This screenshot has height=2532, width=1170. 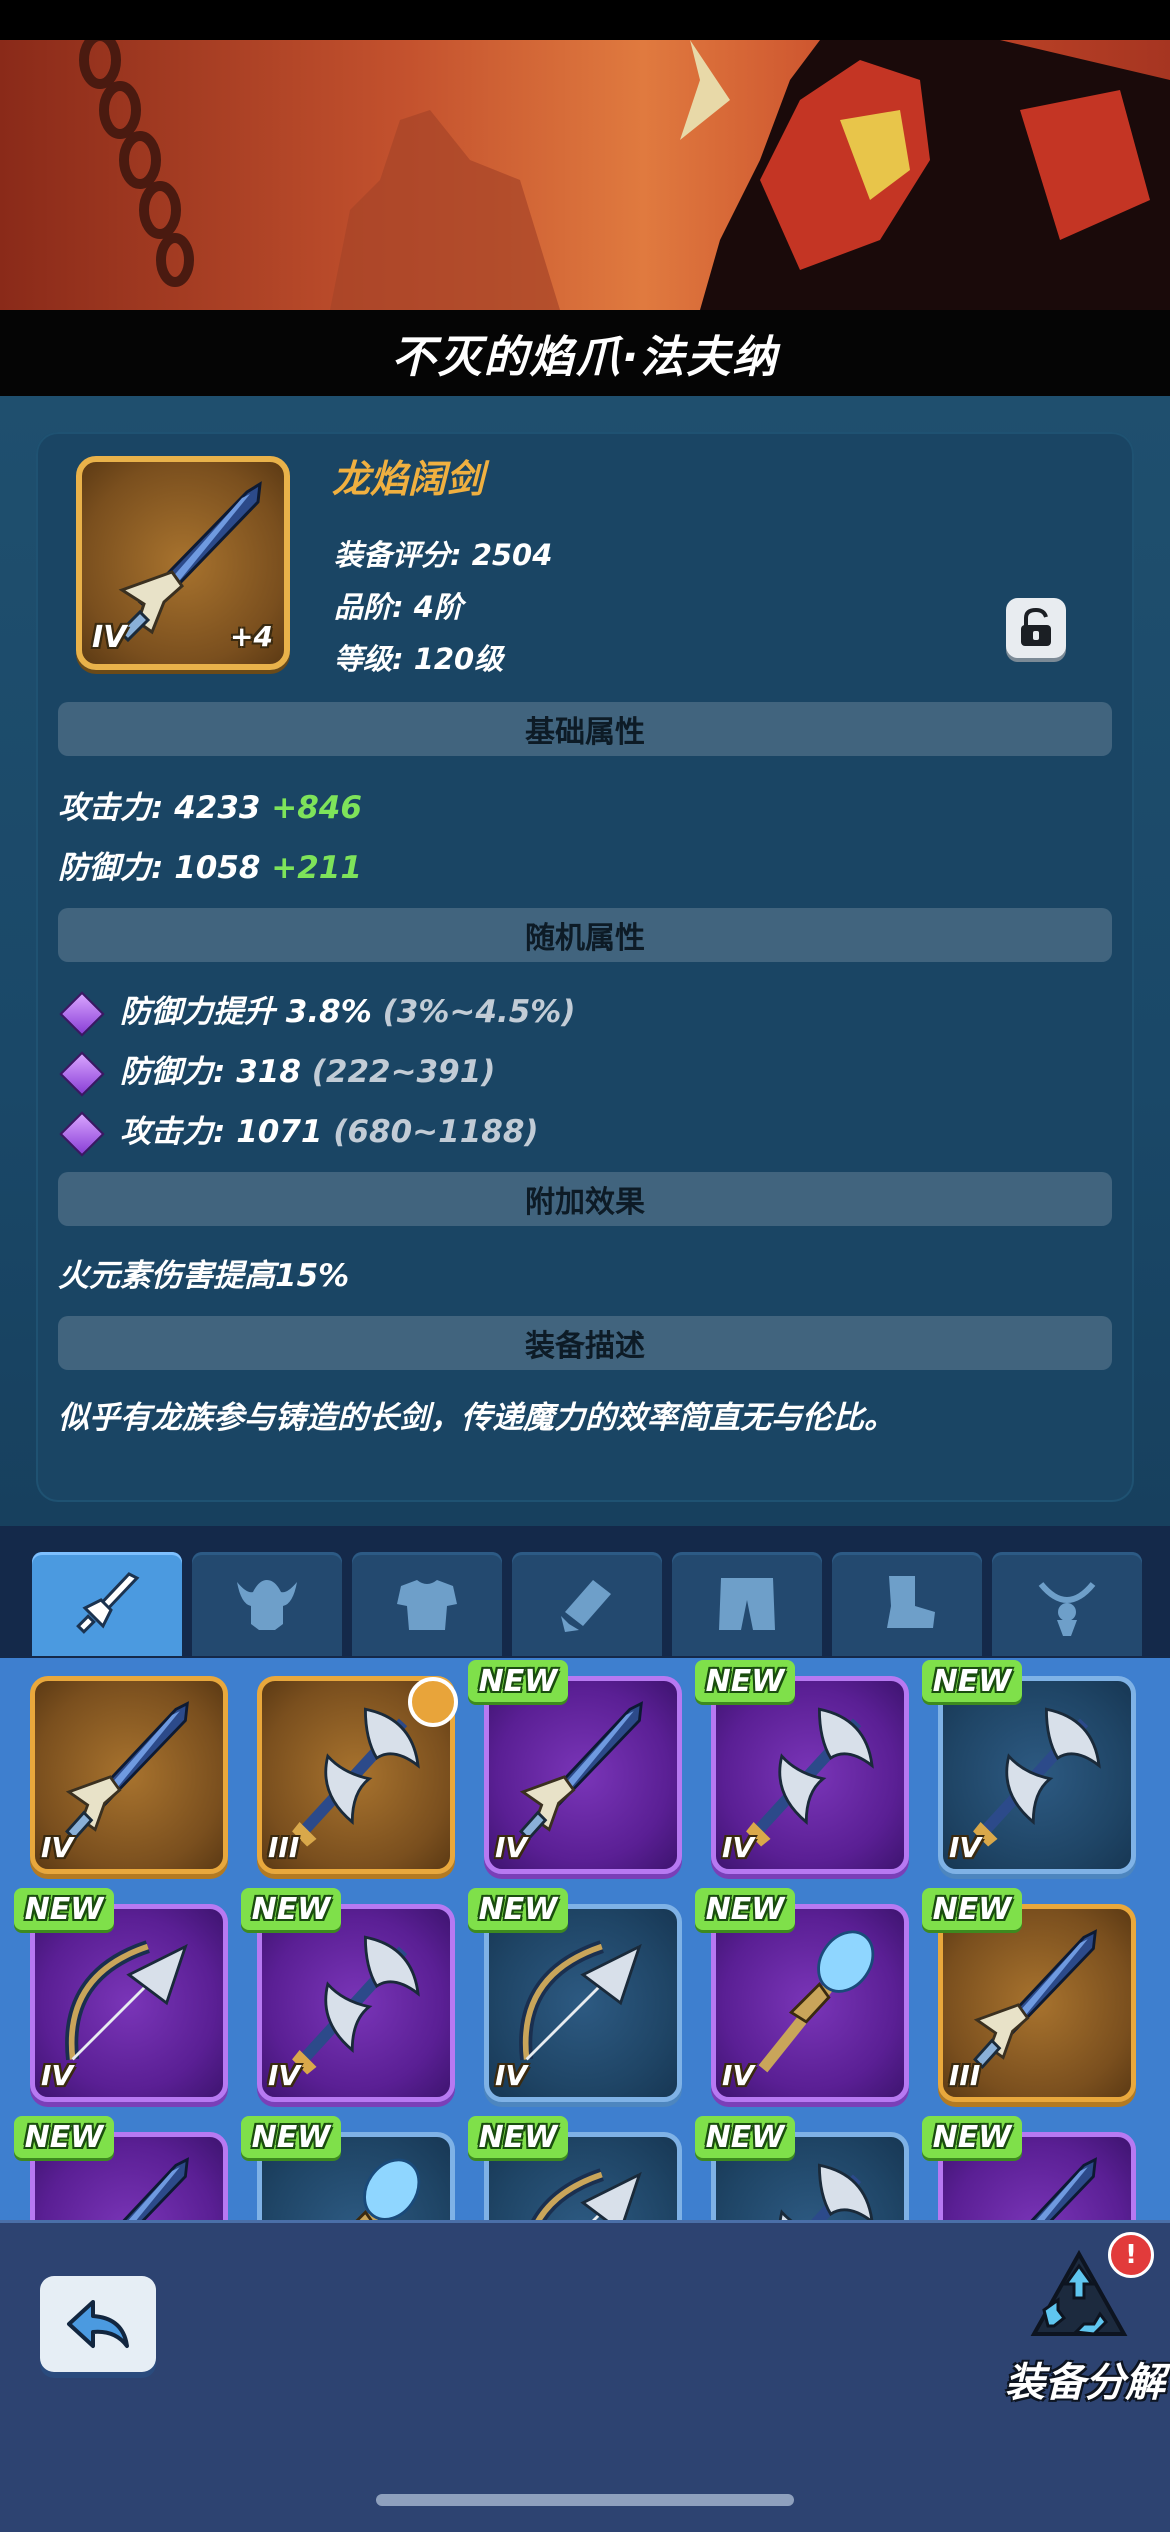 I want to click on stat-label: 攻击力: 1071, so click(x=221, y=1132).